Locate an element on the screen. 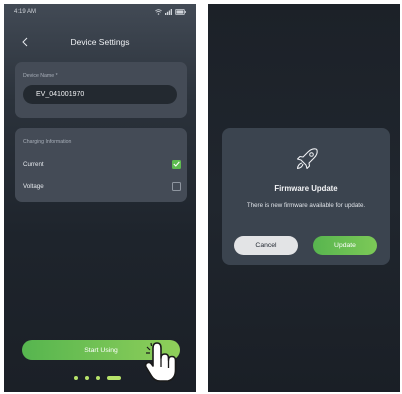 The height and width of the screenshot is (394, 402). voltage-checkbox is located at coordinates (176, 186).